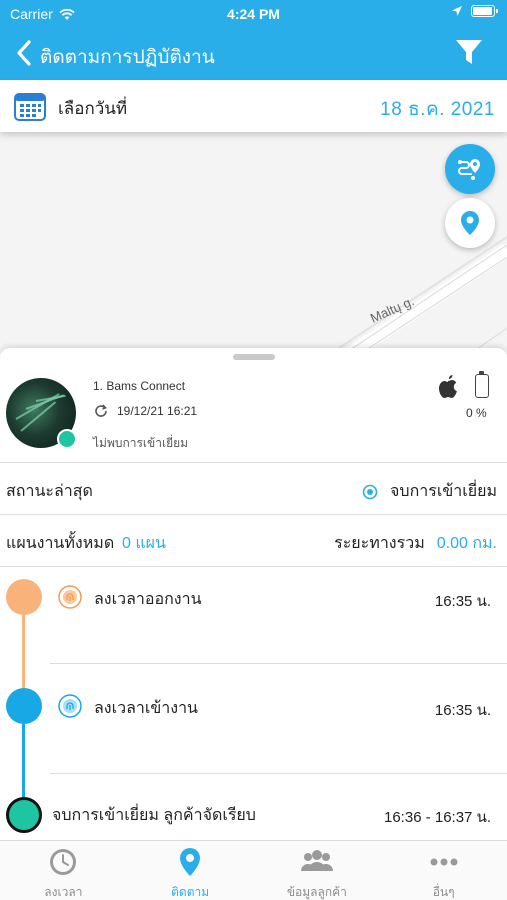  Describe the element at coordinates (253, 106) in the screenshot. I see `date-picker-bar: เลือกวันที่ 18 ธ.ค. 2021` at that location.